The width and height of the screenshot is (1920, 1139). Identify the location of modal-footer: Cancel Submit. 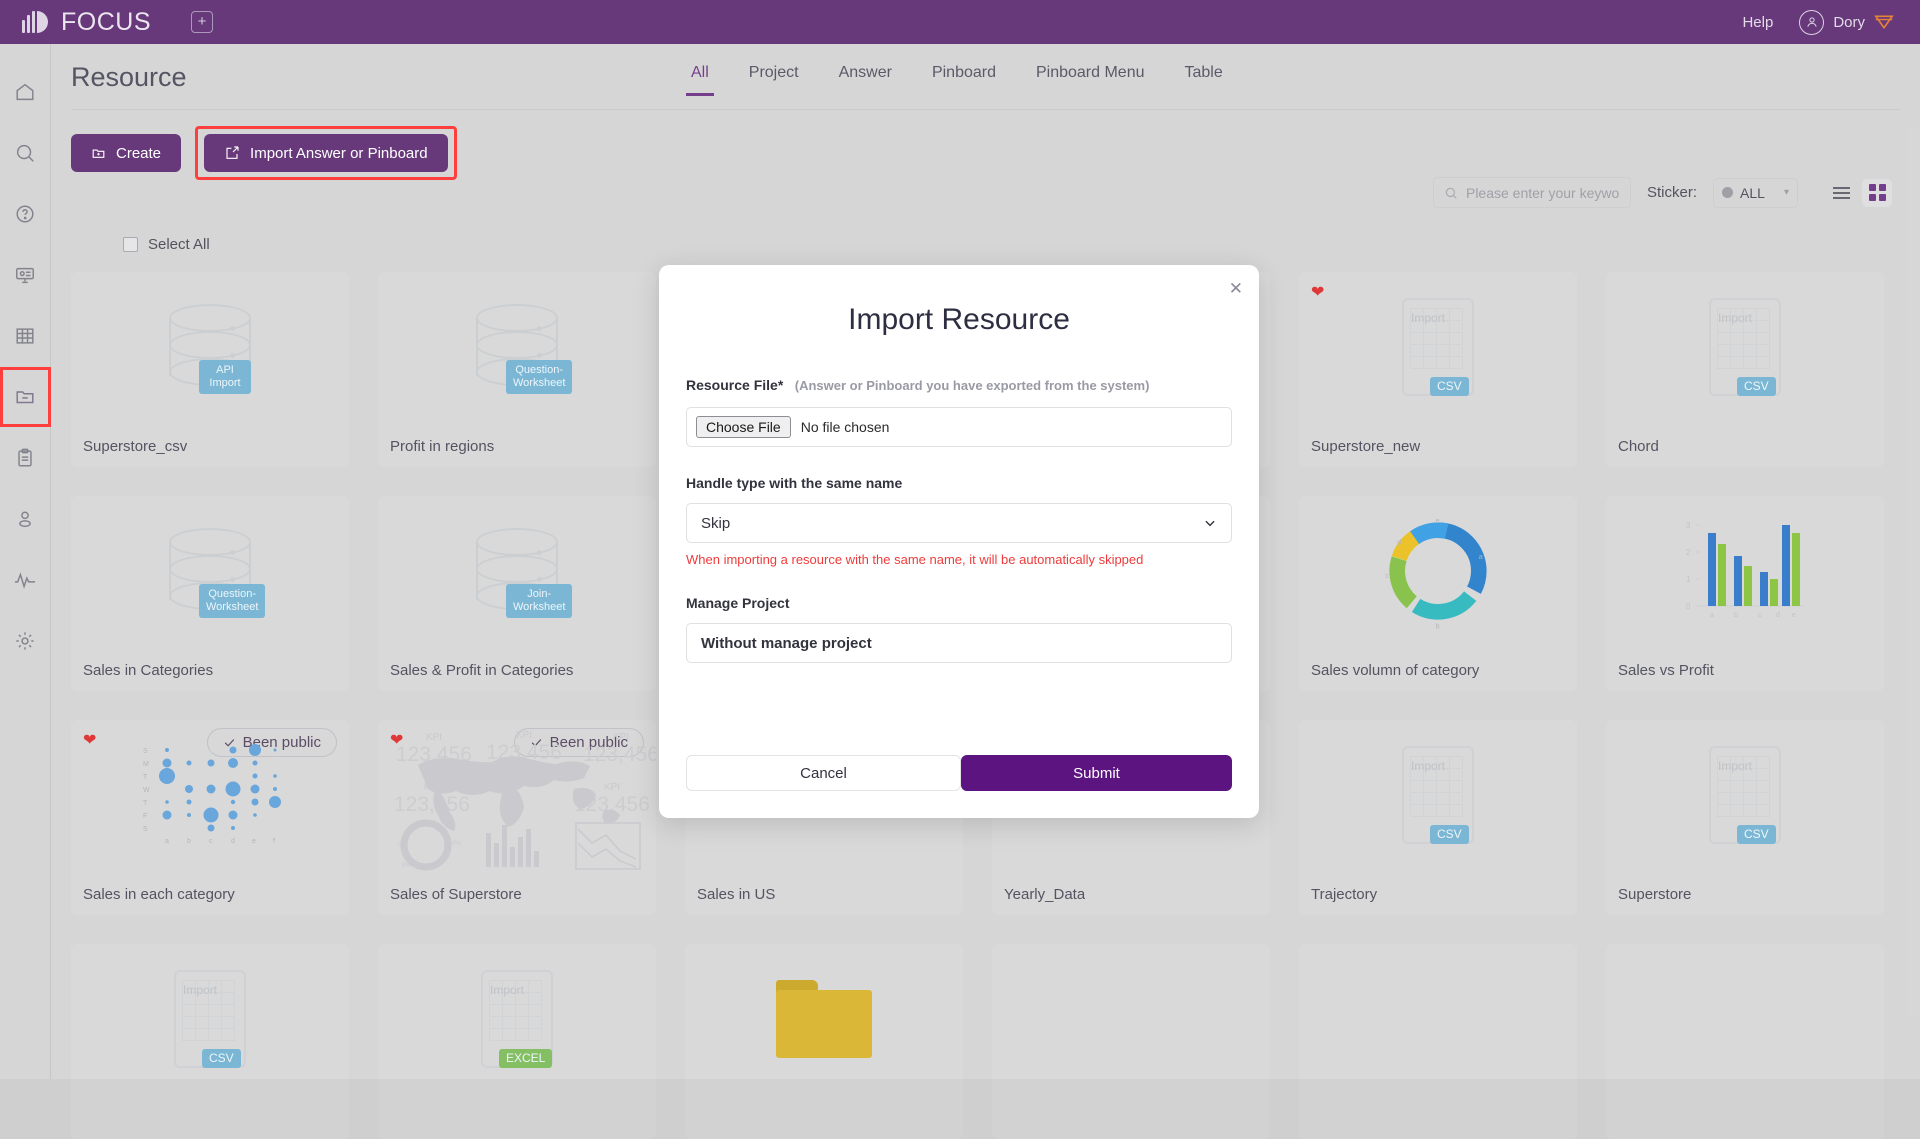
(959, 773).